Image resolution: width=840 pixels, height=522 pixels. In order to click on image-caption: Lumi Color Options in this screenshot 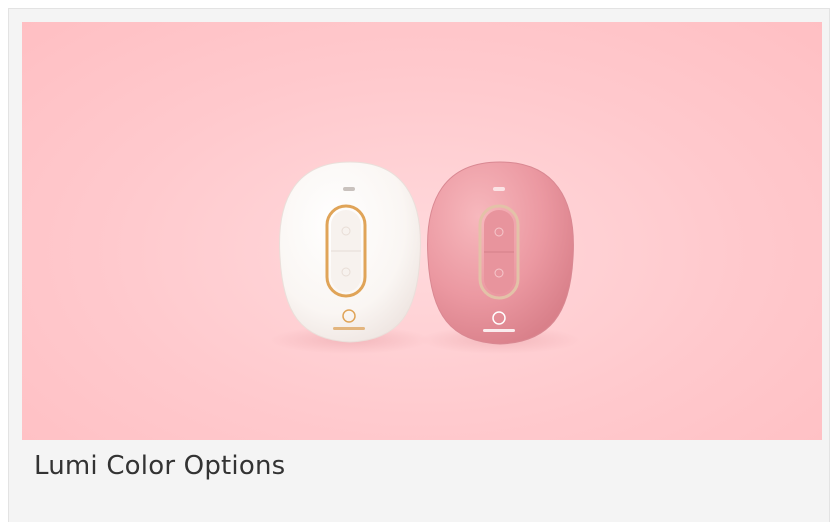, I will do `click(160, 466)`.